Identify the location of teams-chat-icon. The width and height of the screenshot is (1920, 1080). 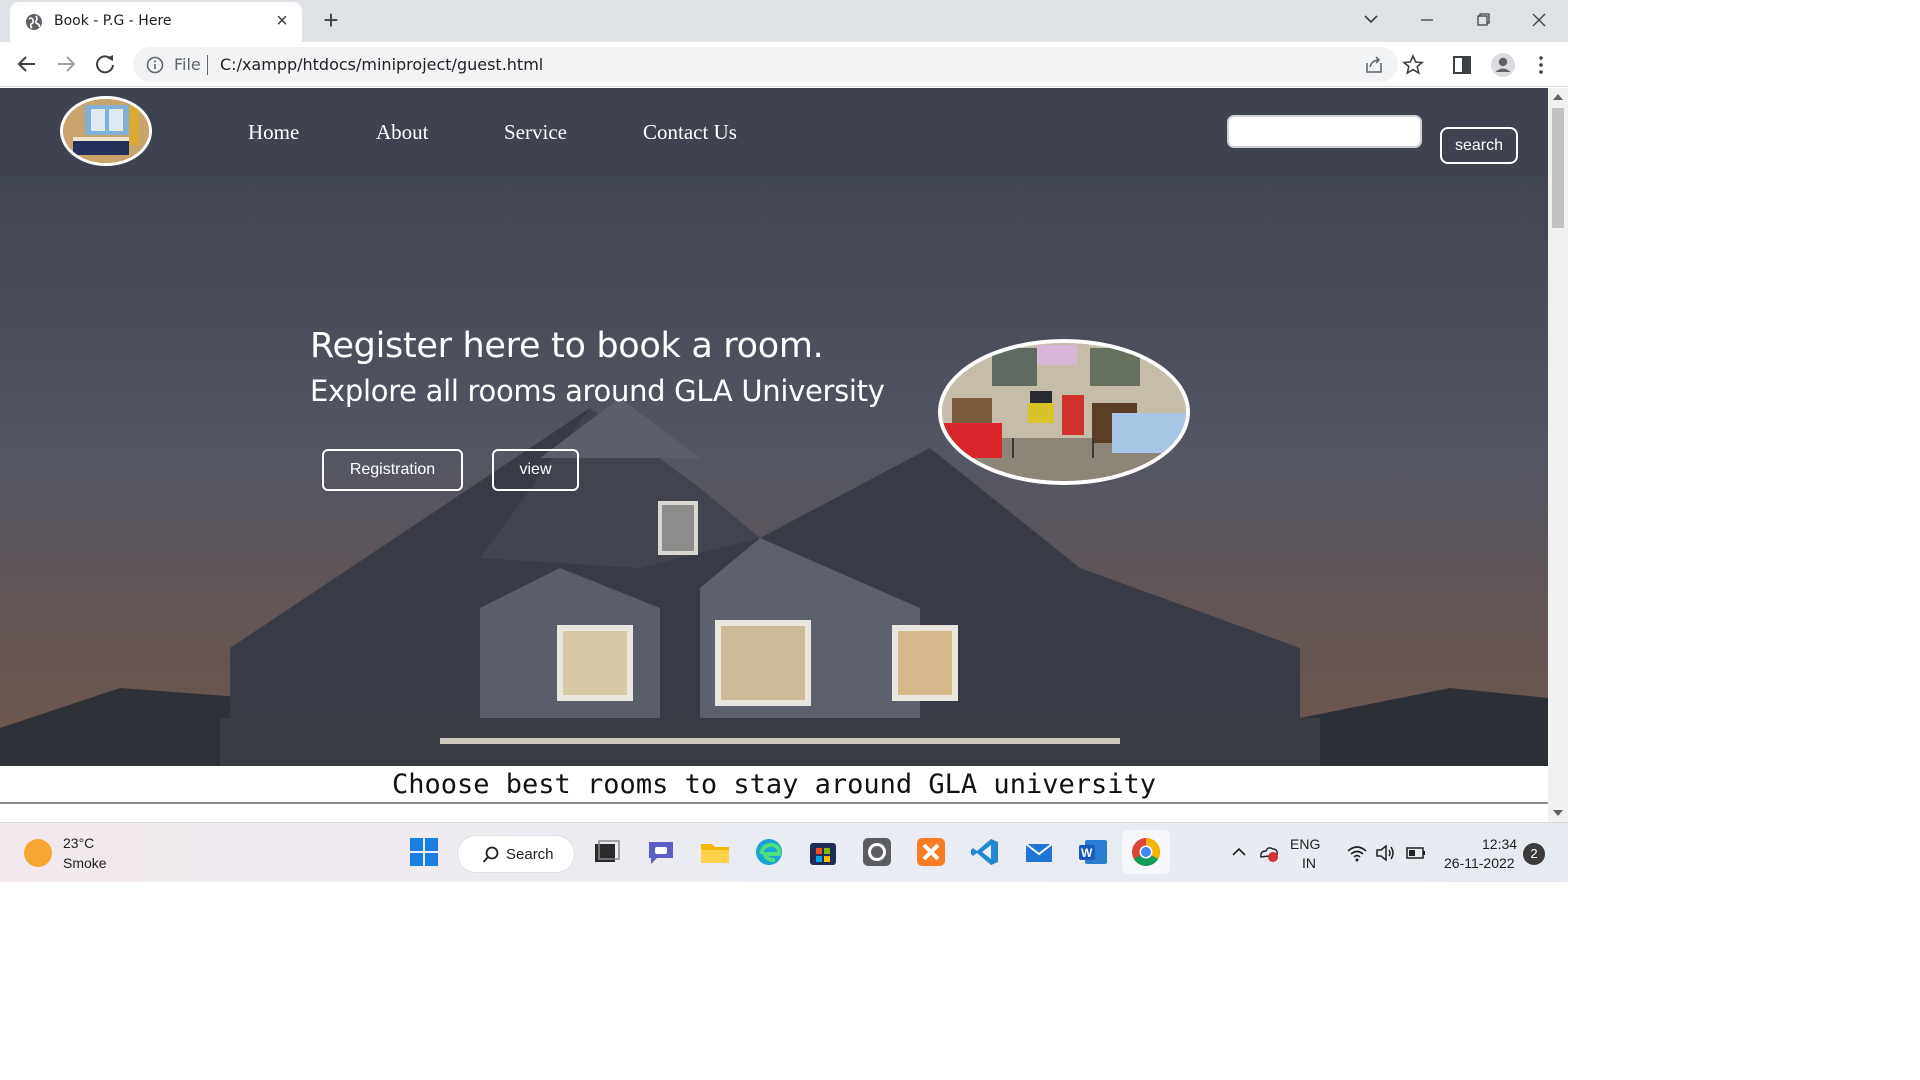
(661, 852).